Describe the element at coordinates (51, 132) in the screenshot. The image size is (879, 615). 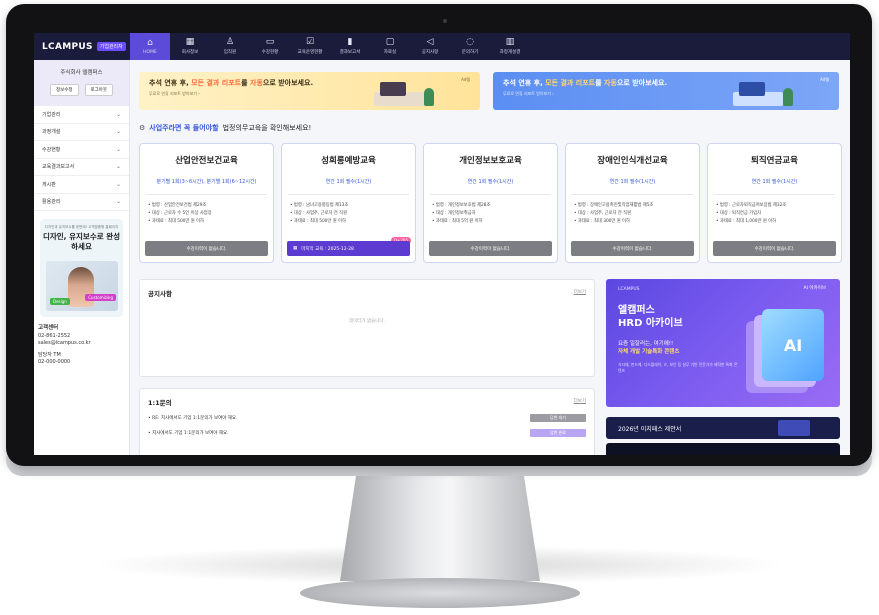
I see `sidebar-menu-label: 과정개설` at that location.